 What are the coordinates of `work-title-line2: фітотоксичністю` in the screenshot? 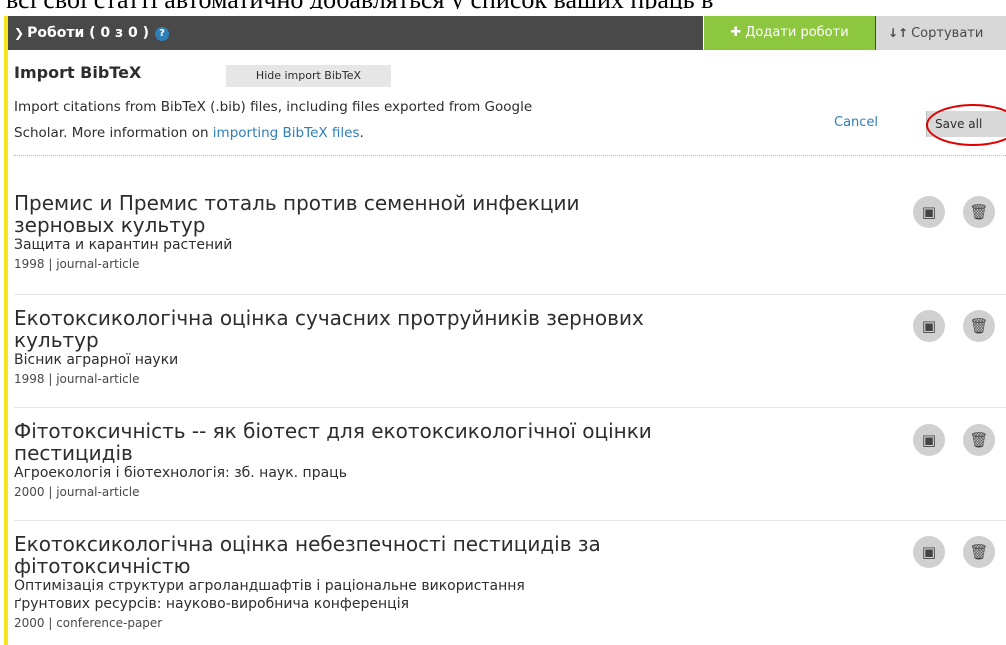 It's located at (102, 566).